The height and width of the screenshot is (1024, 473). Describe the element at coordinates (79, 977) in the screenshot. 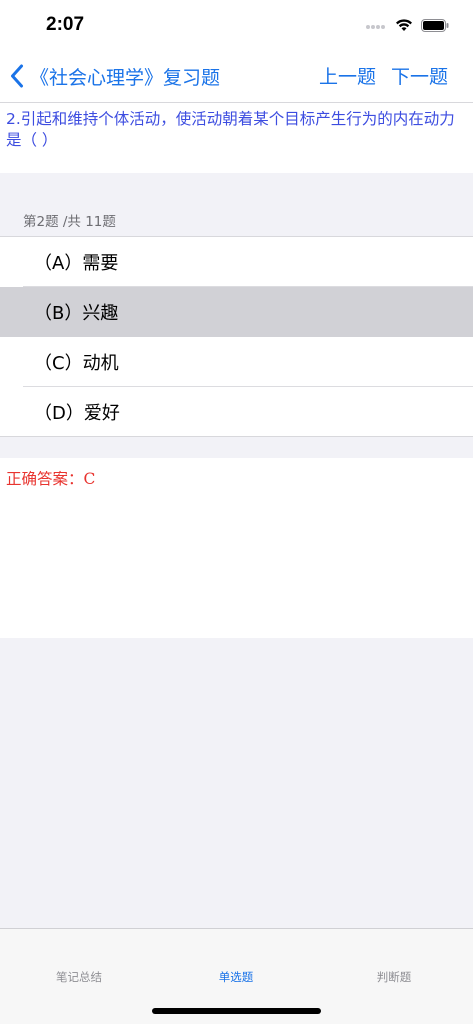

I see `tab-notes-summary: 笔记总结` at that location.